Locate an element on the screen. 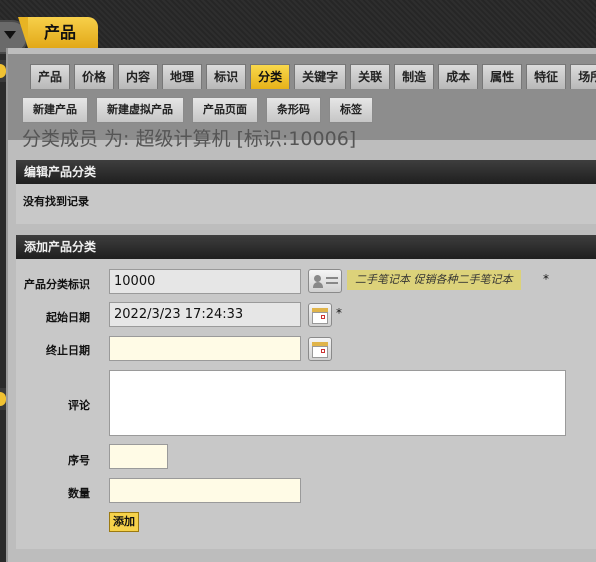  action-buttons: 新建产品 新建虚拟产品 产品页面 条形码 标签 is located at coordinates (197, 110).